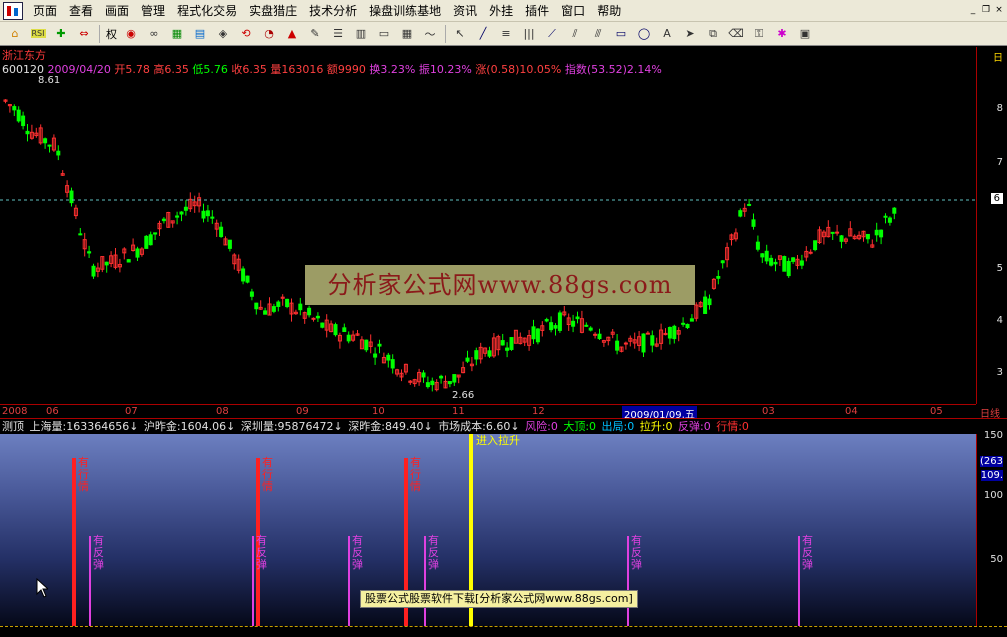 This screenshot has width=1007, height=637. What do you see at coordinates (996, 198) in the screenshot?
I see `price-tick-current: 6` at bounding box center [996, 198].